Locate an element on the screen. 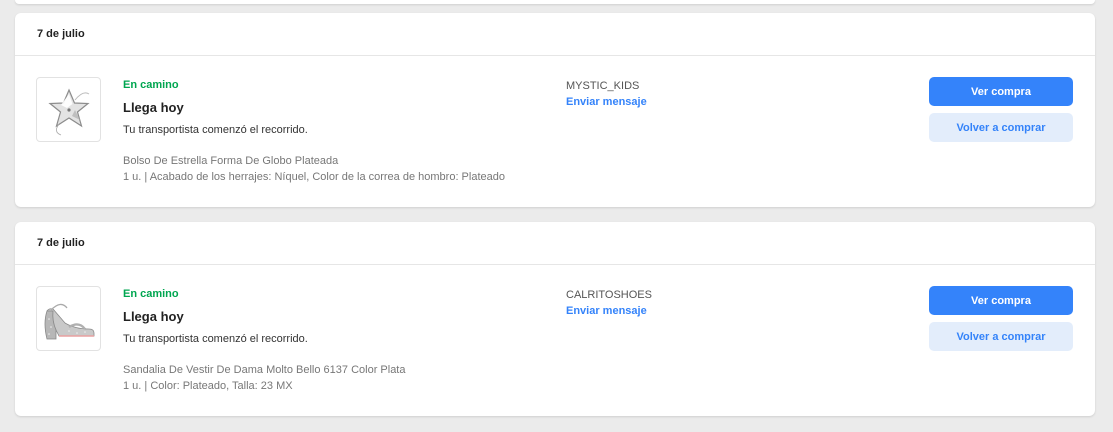 This screenshot has height=432, width=1113. previous-card-edge is located at coordinates (555, 2).